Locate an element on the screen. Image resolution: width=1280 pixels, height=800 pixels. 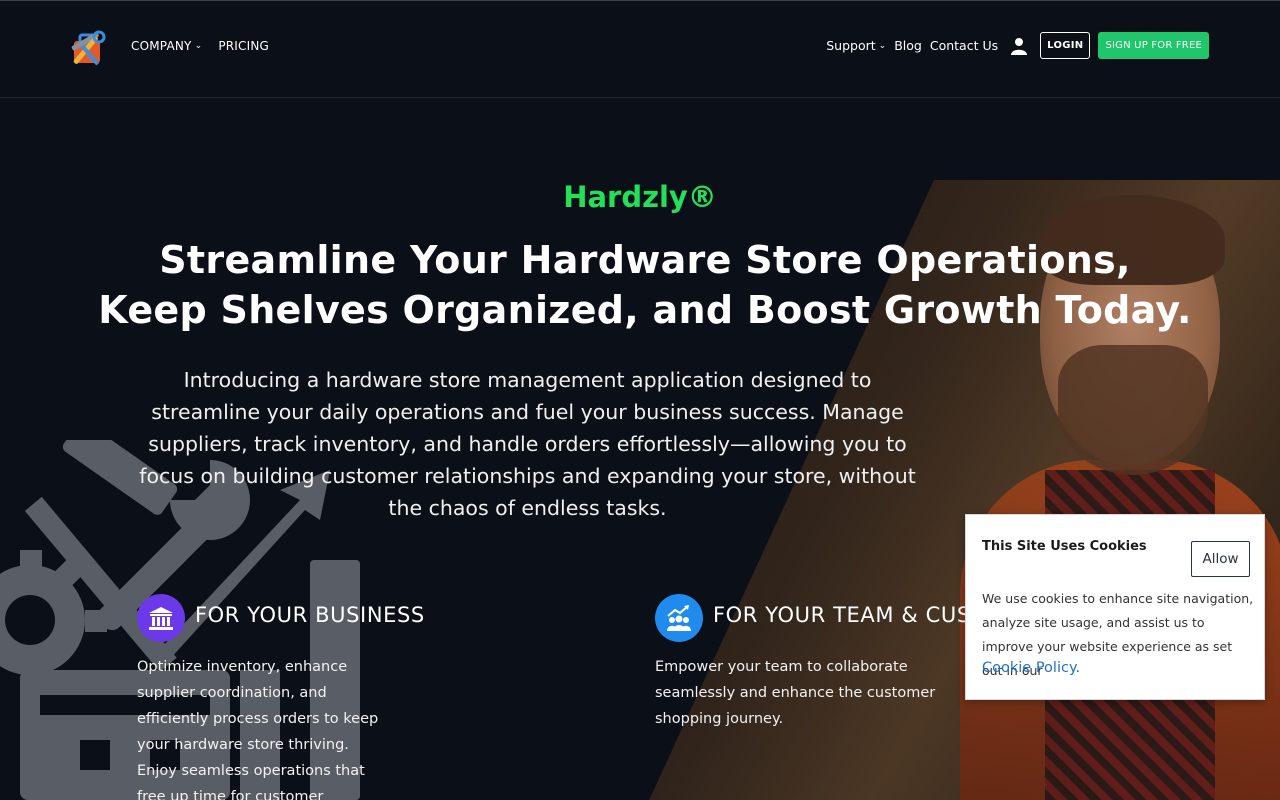
user-icon is located at coordinates (1019, 46).